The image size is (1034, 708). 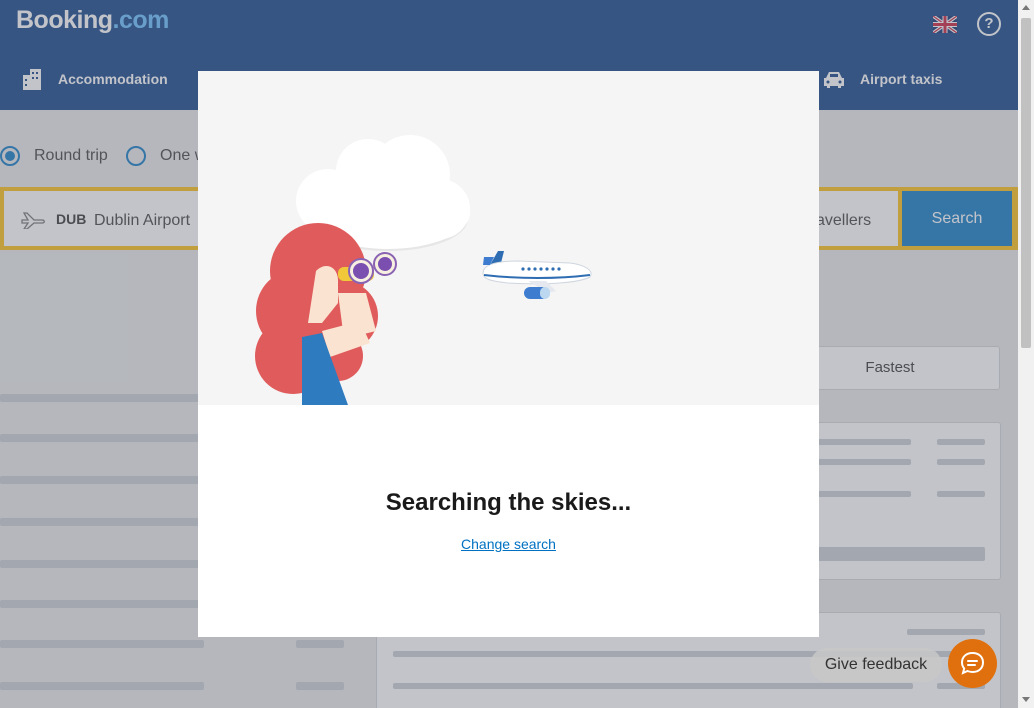 What do you see at coordinates (508, 544) in the screenshot?
I see `change-search-link: Change search` at bounding box center [508, 544].